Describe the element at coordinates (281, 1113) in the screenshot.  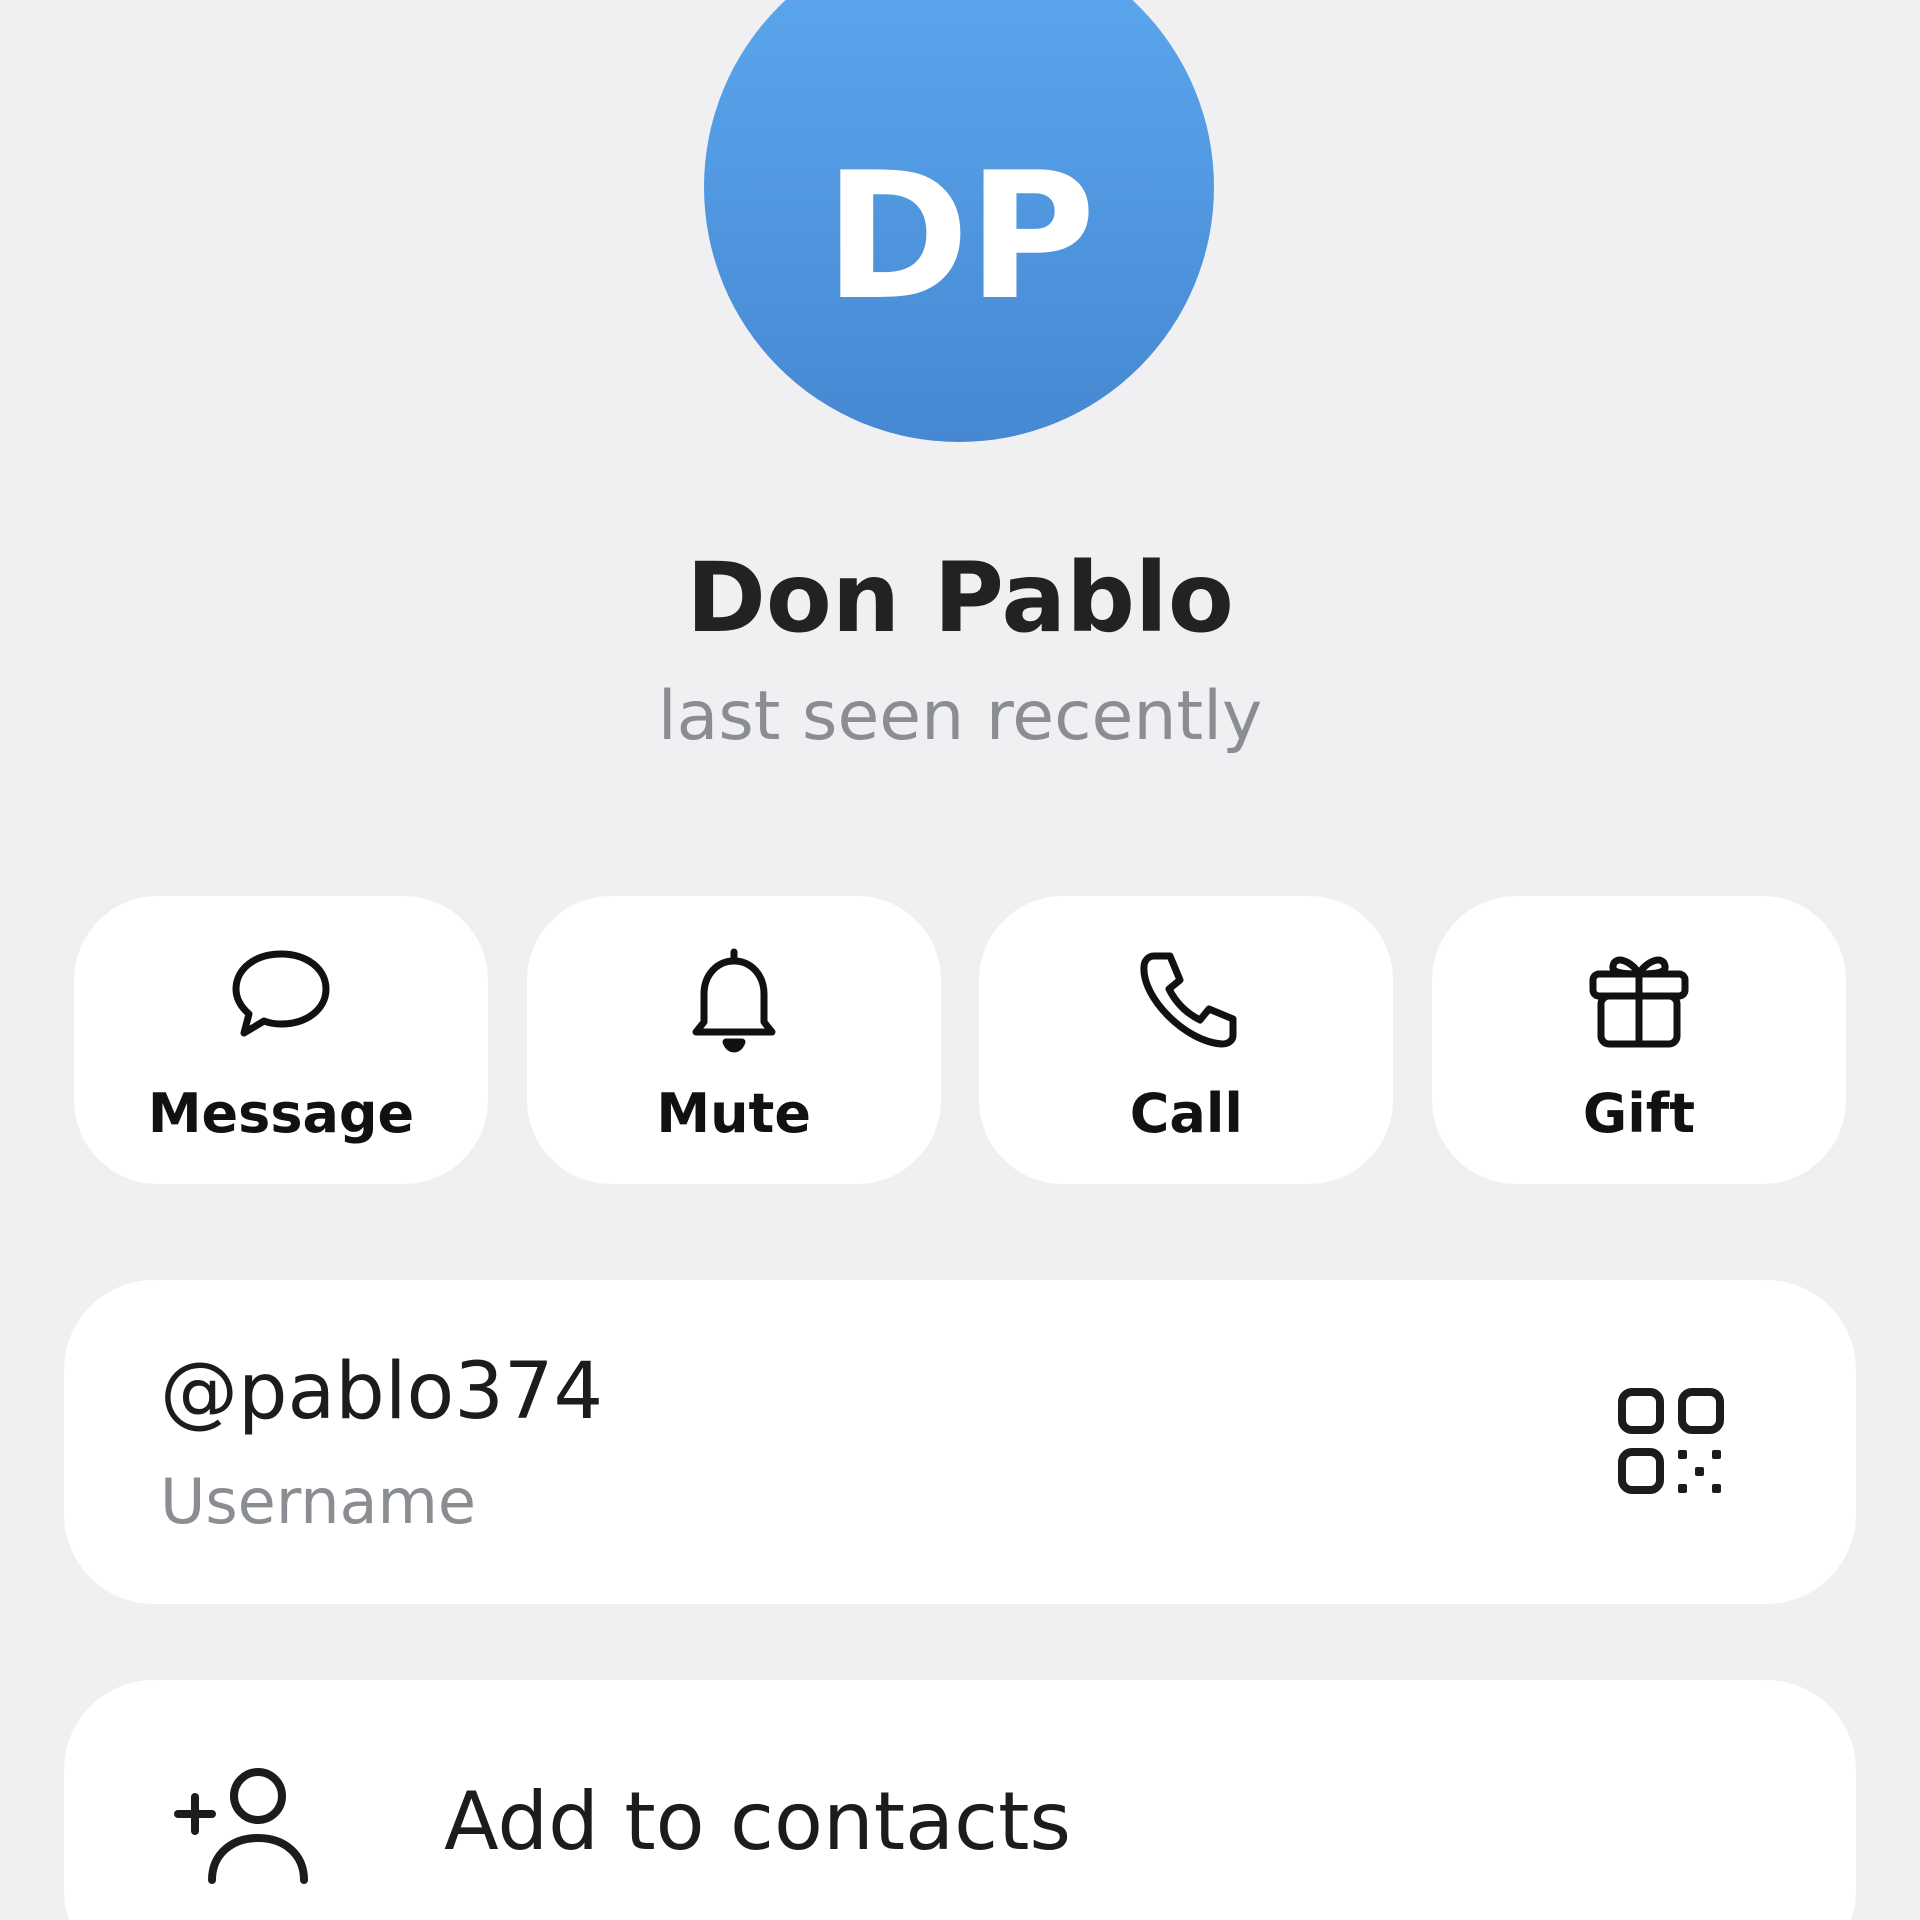
I see `message-label: Message` at that location.